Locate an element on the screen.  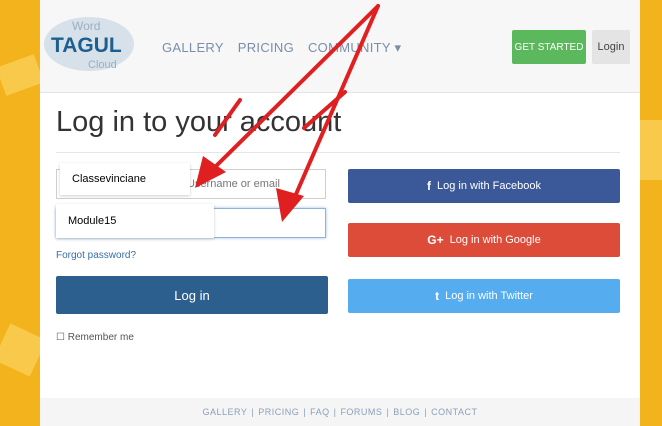
autofill-username: Classevinciane is located at coordinates (125, 179).